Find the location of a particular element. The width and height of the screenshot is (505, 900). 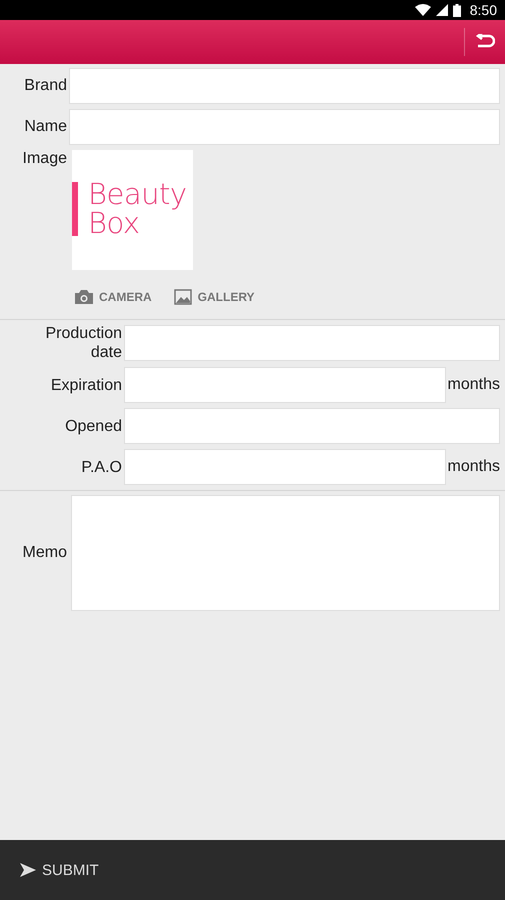

send-icon is located at coordinates (28, 870).